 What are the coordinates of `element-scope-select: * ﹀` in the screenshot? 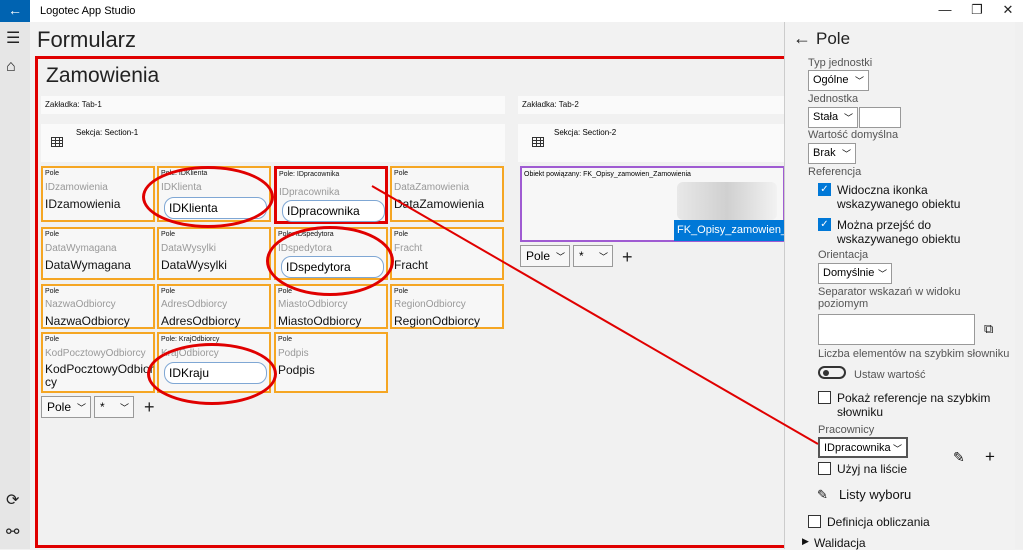 It's located at (114, 407).